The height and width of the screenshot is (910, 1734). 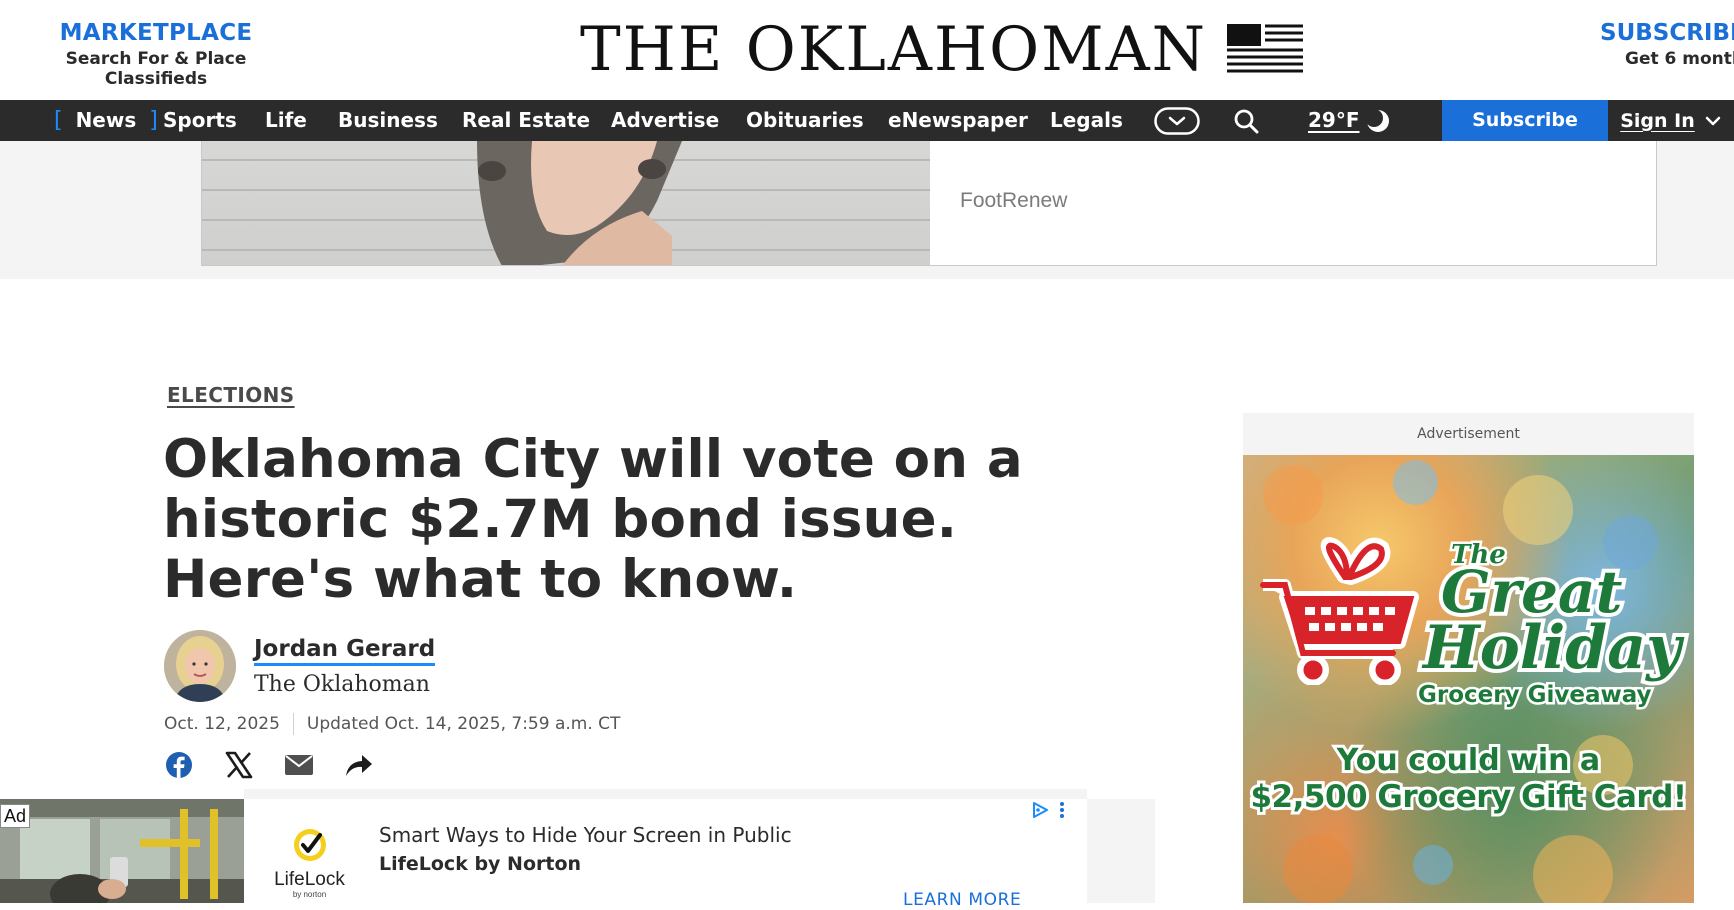 I want to click on ad-image, so click(x=566, y=203).